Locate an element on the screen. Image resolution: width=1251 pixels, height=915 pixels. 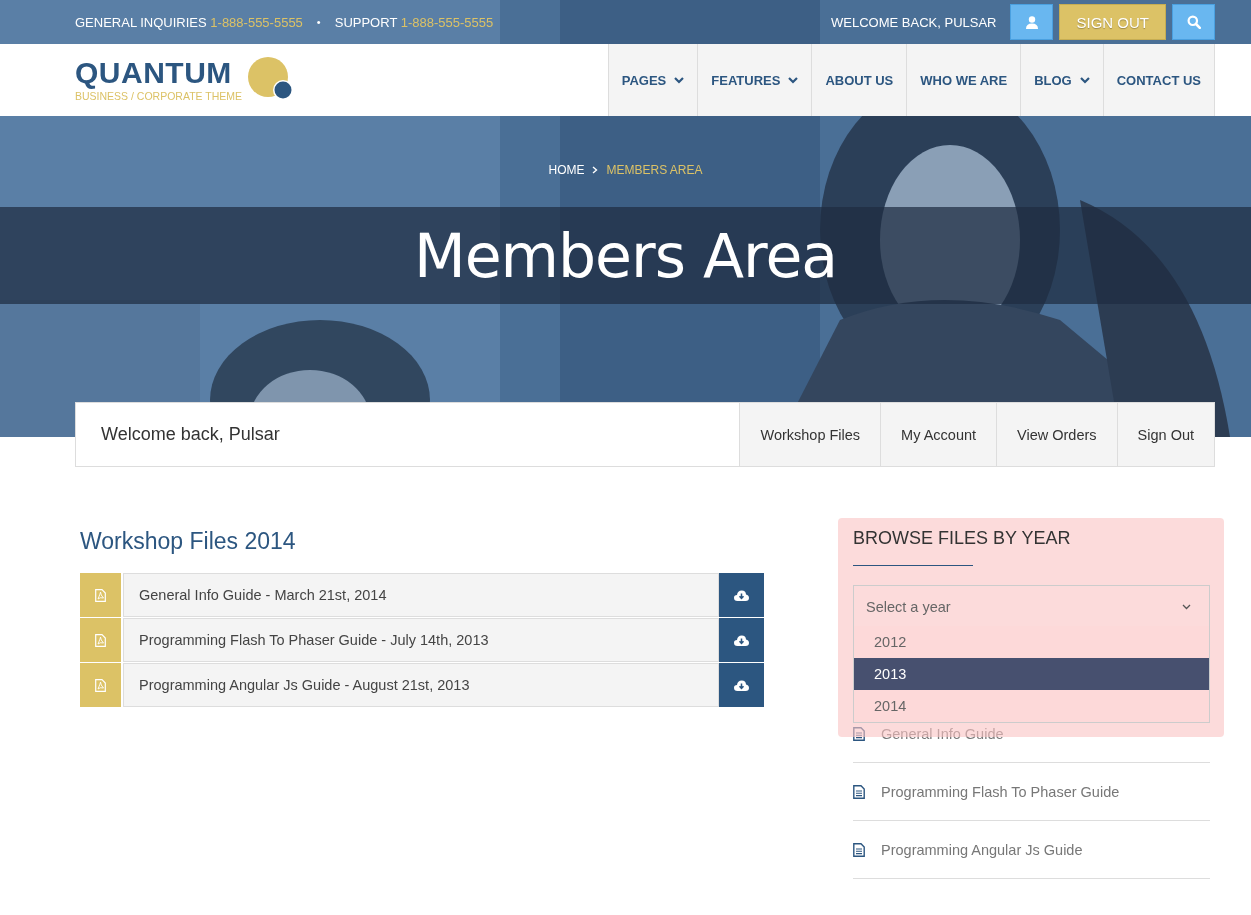
breadcrumb-link: HOME is located at coordinates (566, 170).